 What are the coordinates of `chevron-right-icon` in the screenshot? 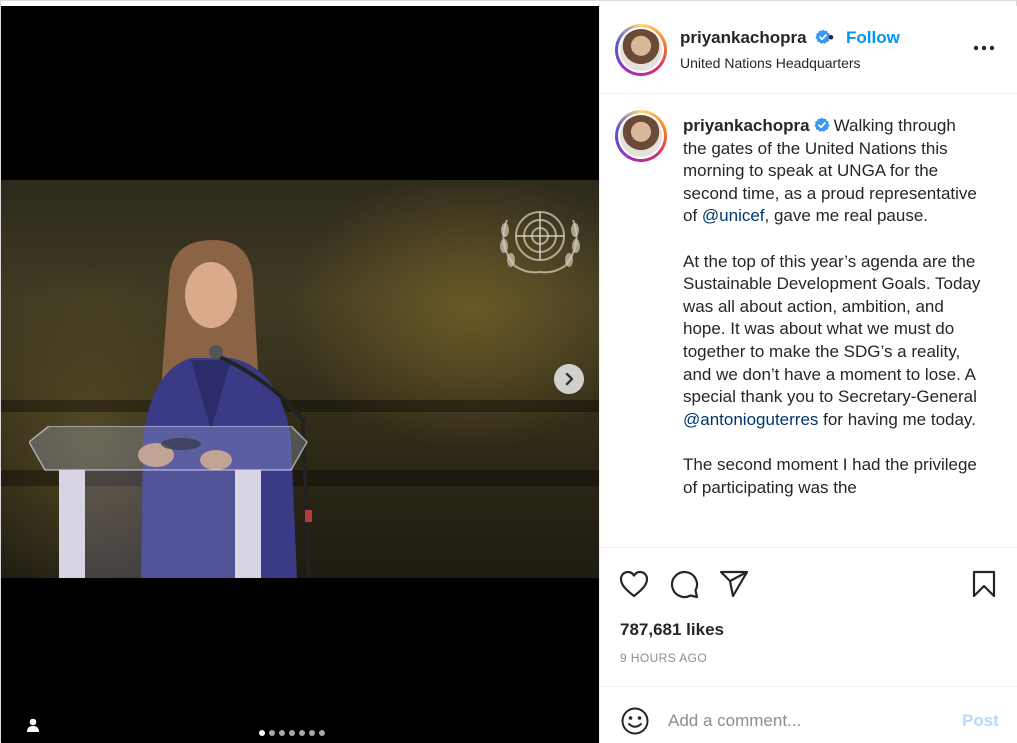 It's located at (569, 379).